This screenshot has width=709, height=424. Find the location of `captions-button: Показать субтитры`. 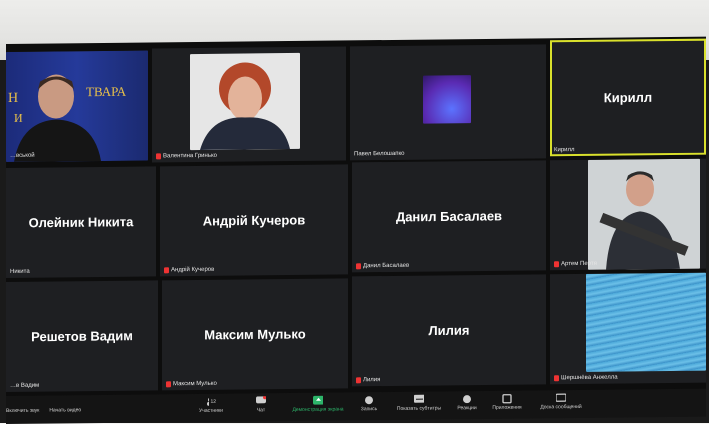

captions-button: Показать субтитры is located at coordinates (419, 403).